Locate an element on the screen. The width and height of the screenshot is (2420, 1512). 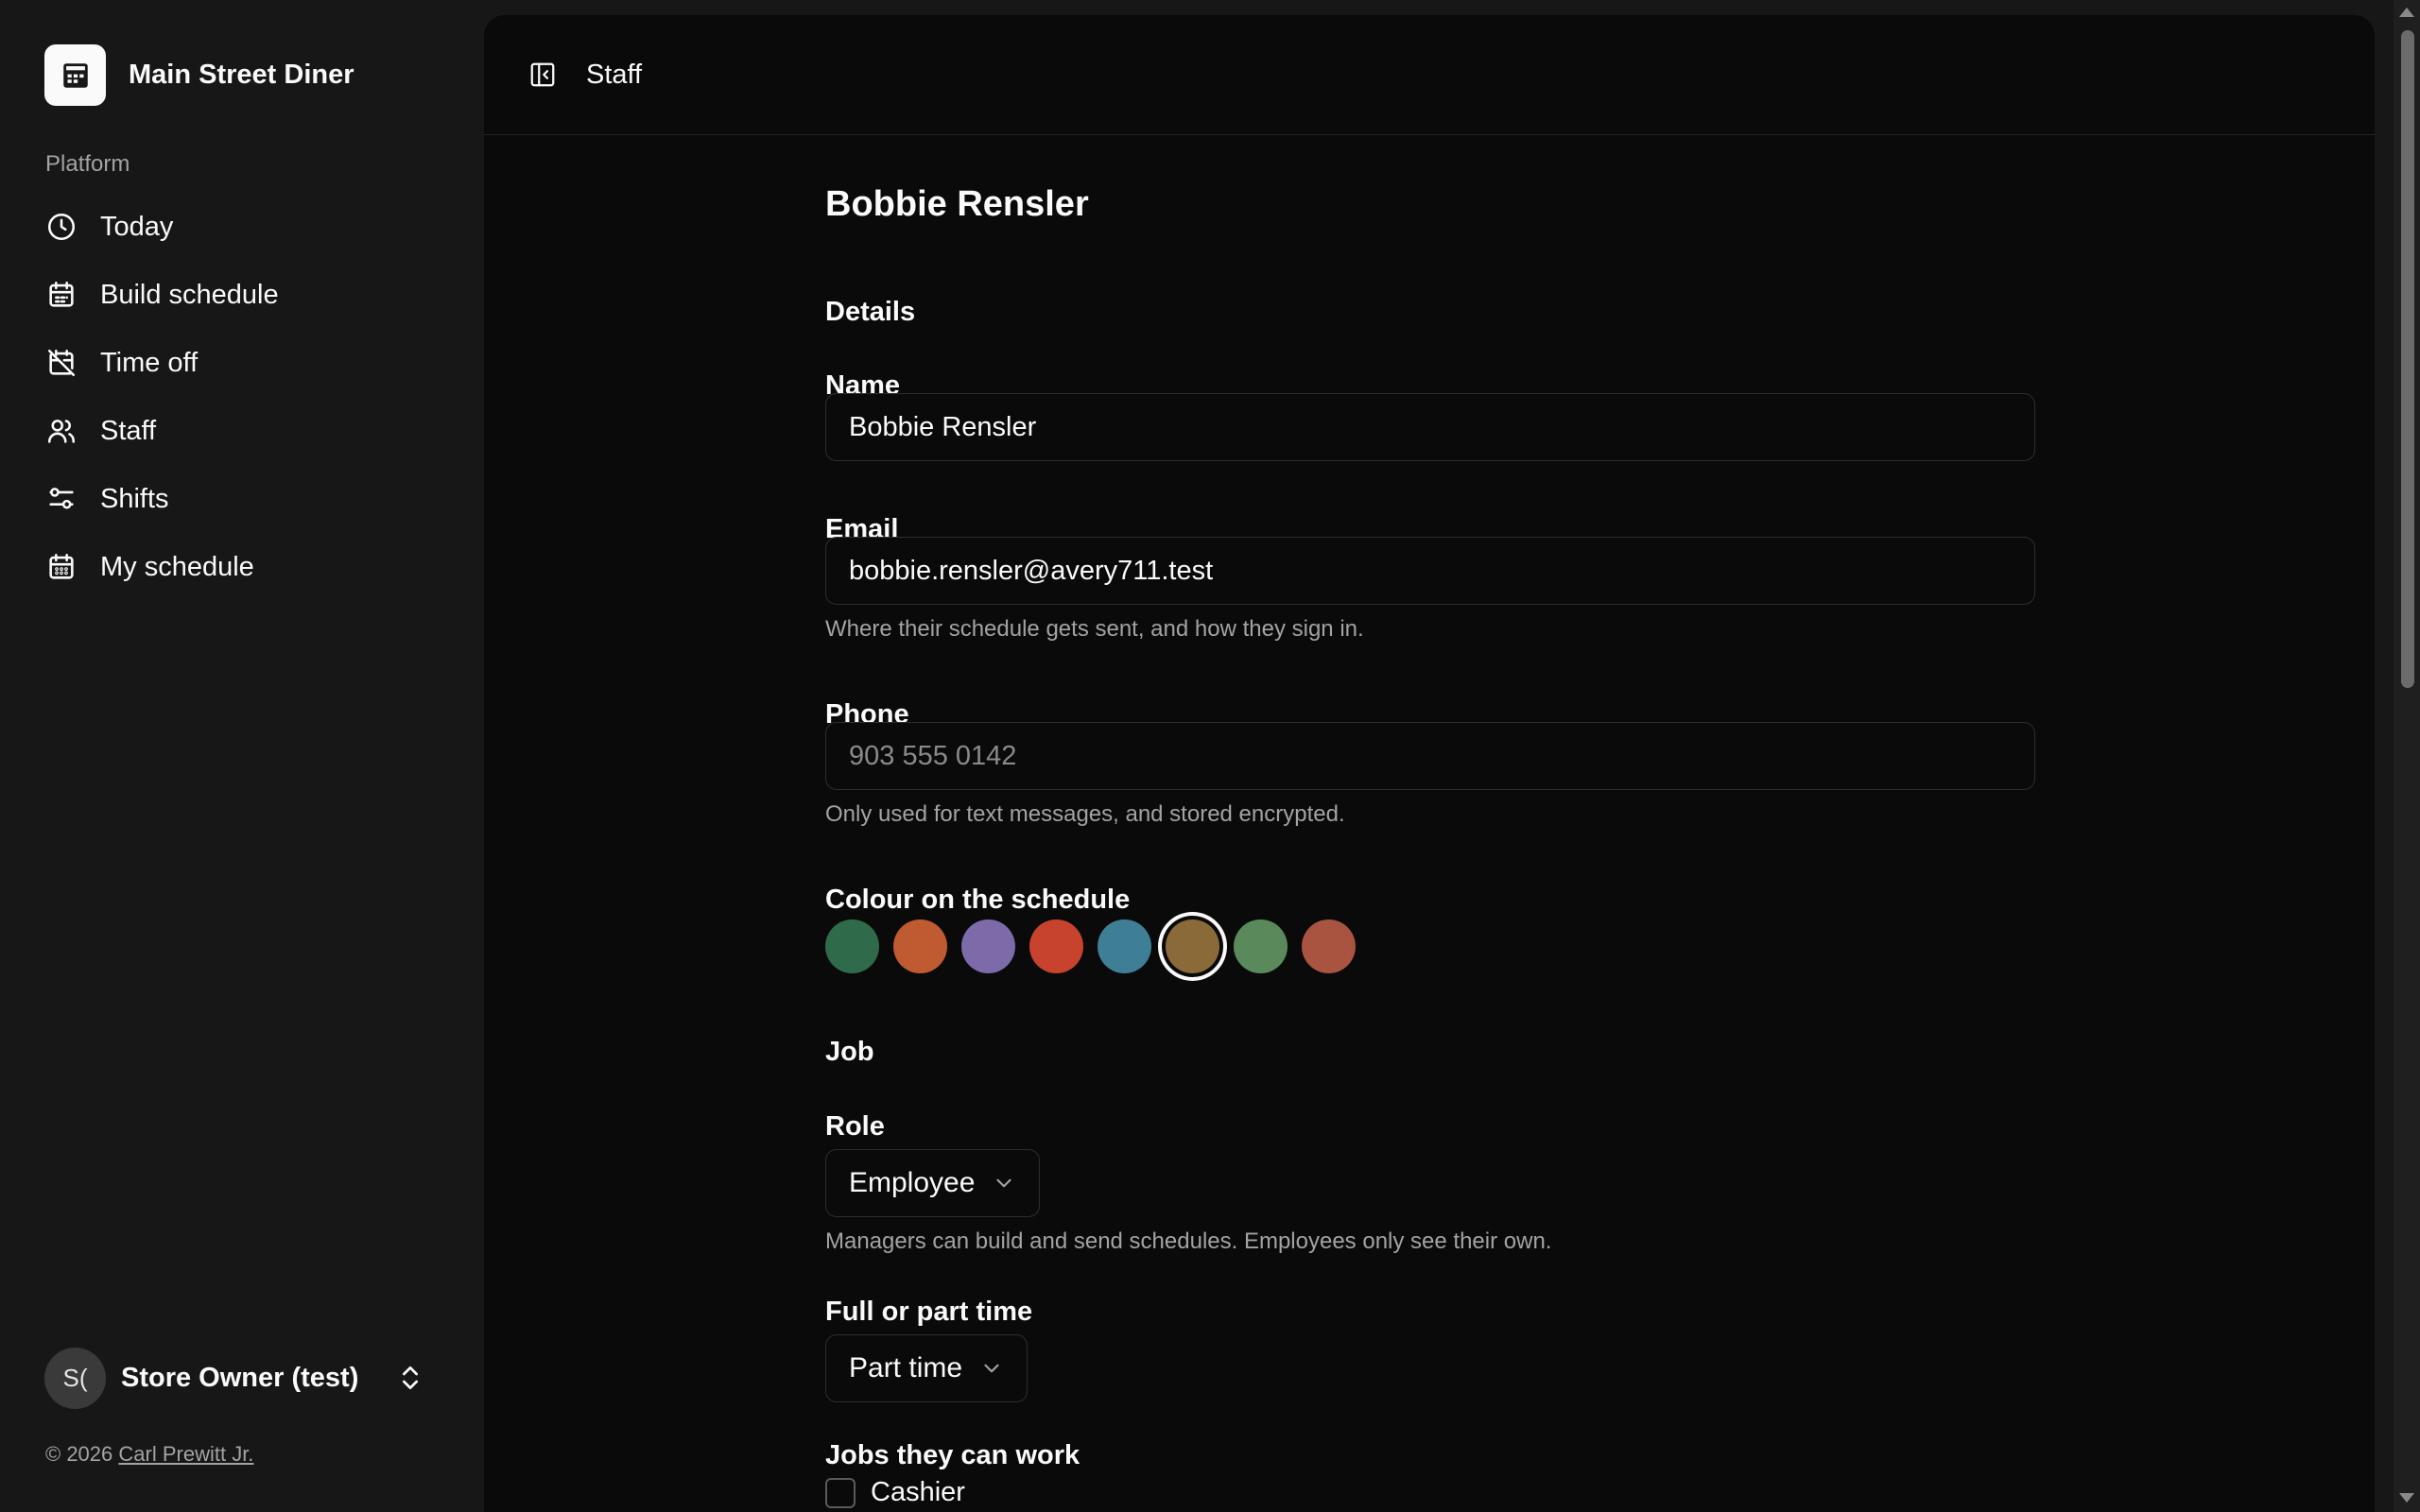
colour-picker is located at coordinates (1097, 946).